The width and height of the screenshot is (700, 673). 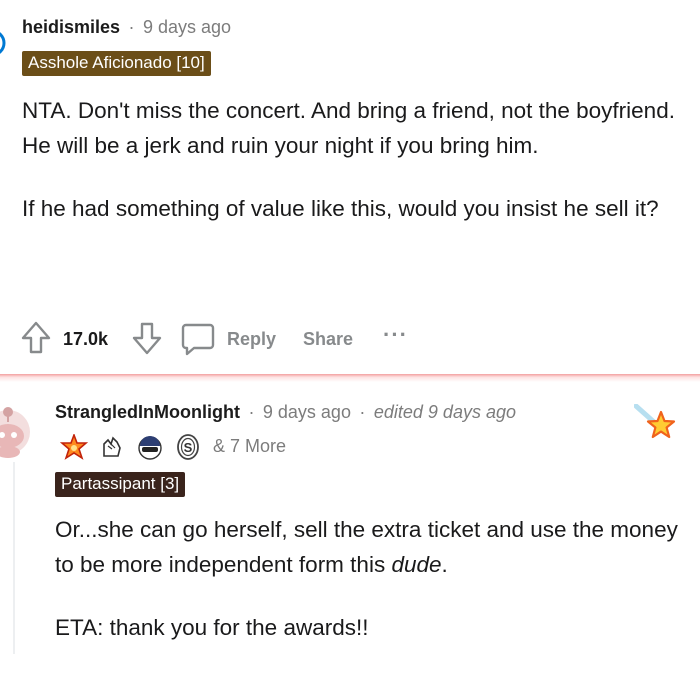 What do you see at coordinates (147, 412) in the screenshot?
I see `username: StrangledInMoonlight` at bounding box center [147, 412].